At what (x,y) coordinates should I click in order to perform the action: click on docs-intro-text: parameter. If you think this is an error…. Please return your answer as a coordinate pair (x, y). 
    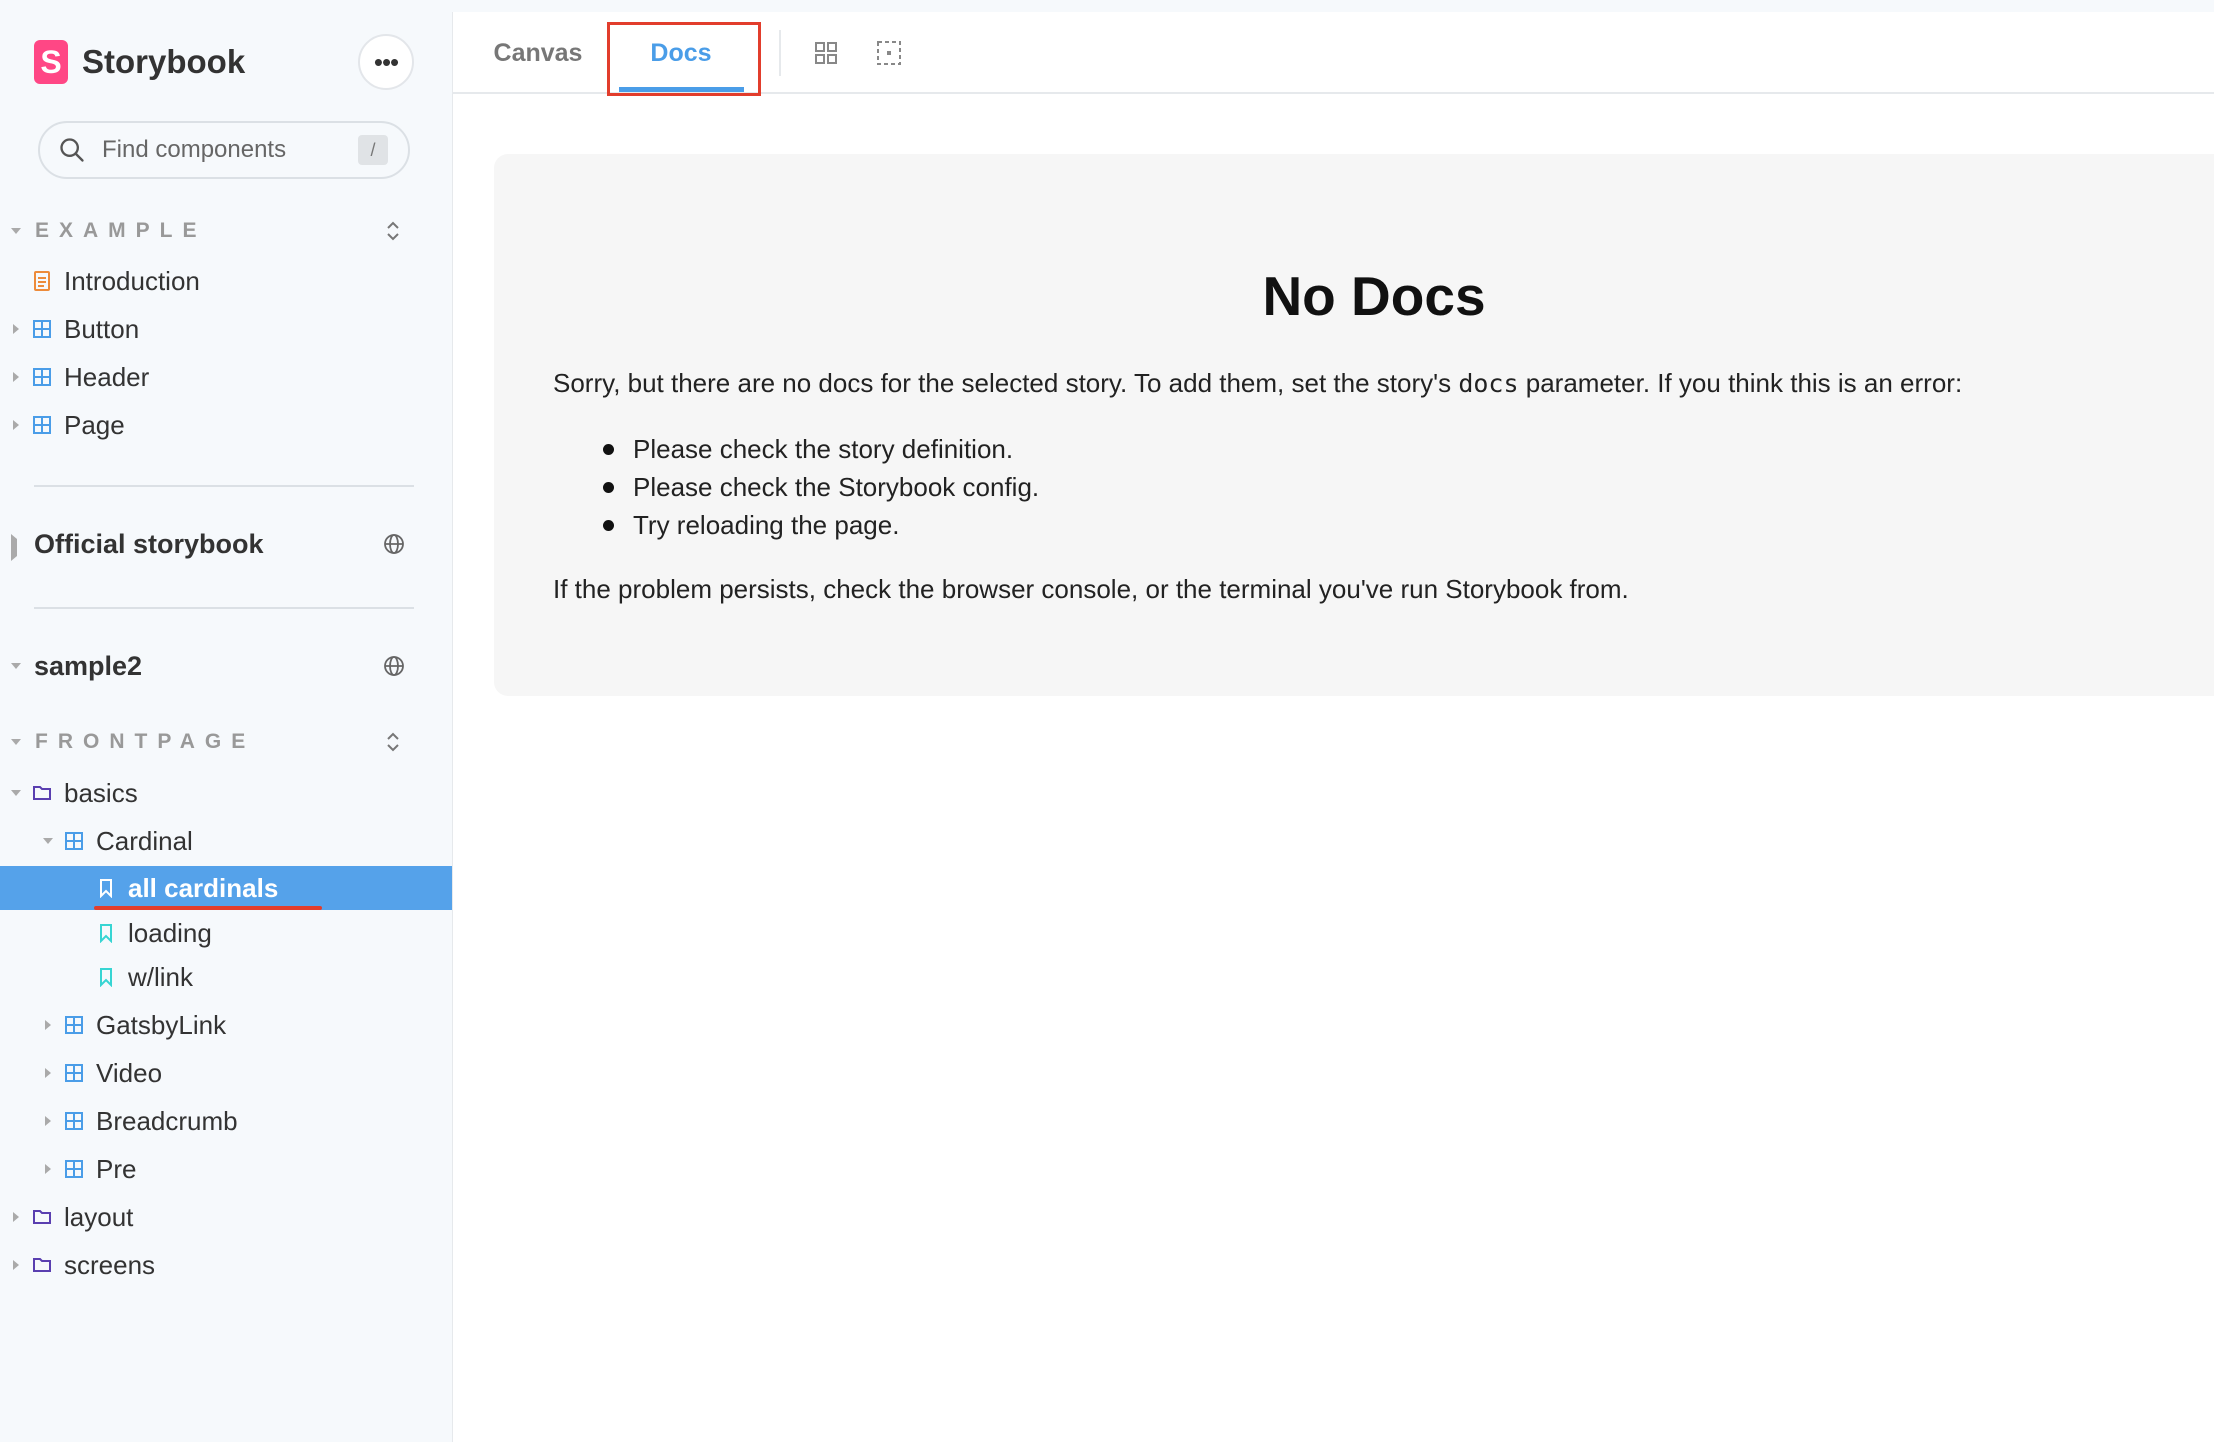
    Looking at the image, I should click on (1740, 383).